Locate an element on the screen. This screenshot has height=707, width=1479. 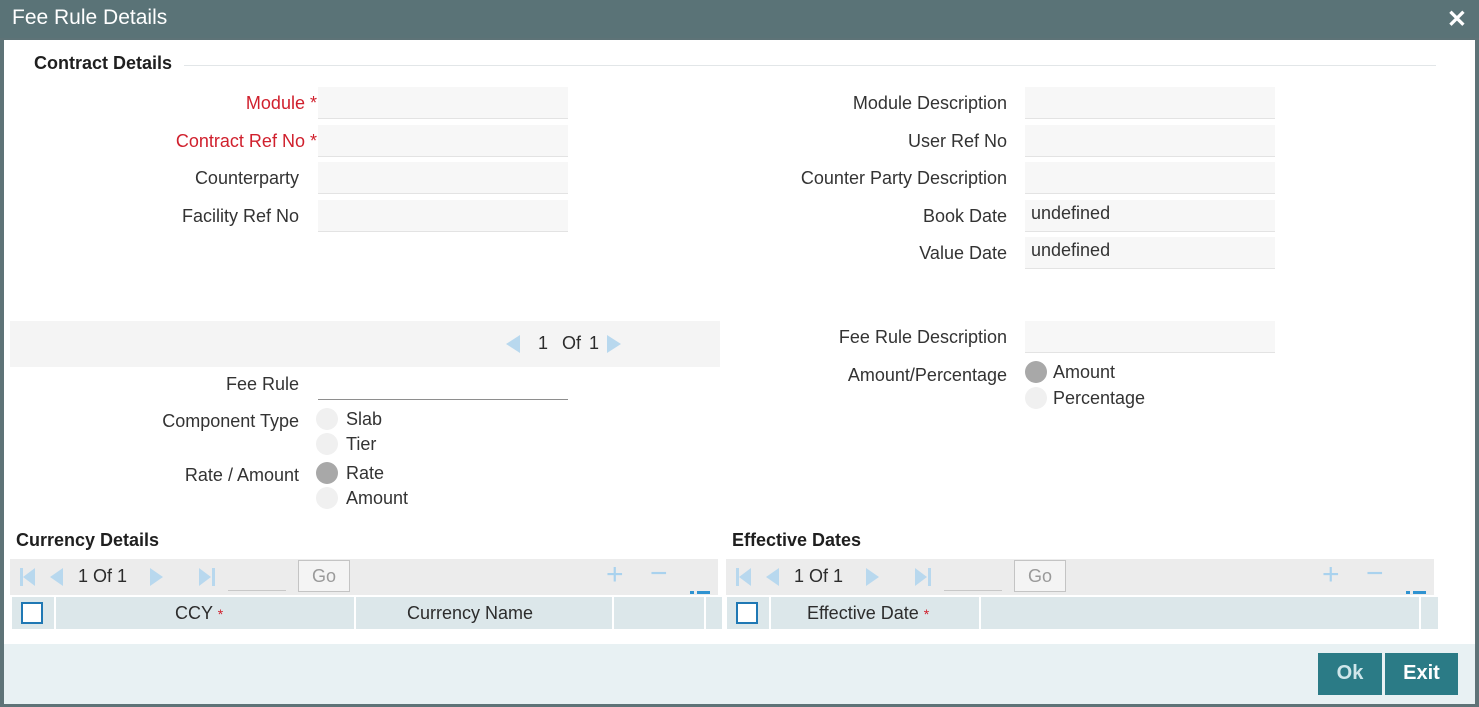
amount-percentage-radio-amount: Amount is located at coordinates (1070, 374).